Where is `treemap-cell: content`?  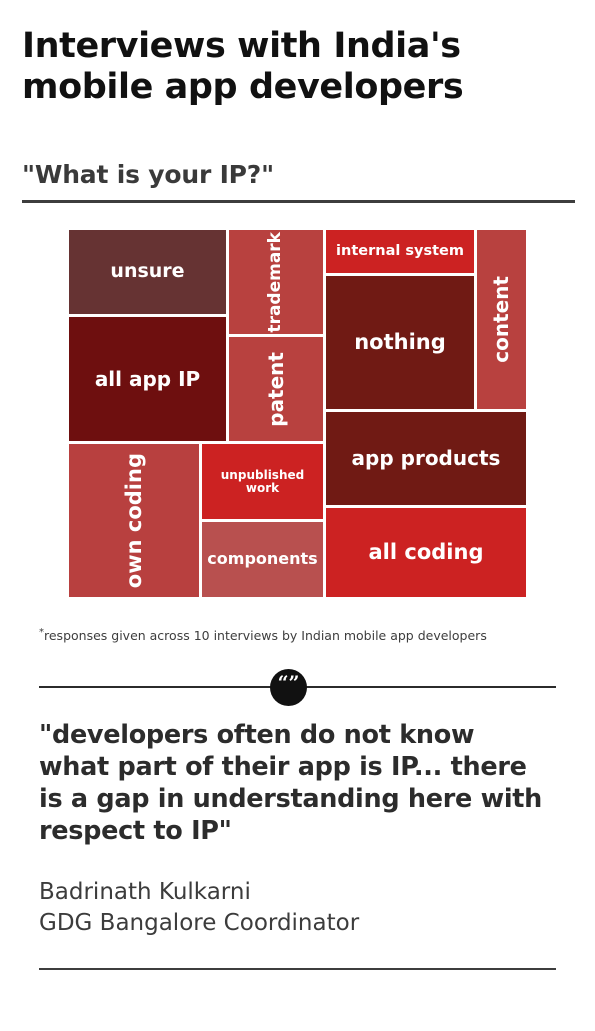
treemap-cell: content is located at coordinates (501, 319).